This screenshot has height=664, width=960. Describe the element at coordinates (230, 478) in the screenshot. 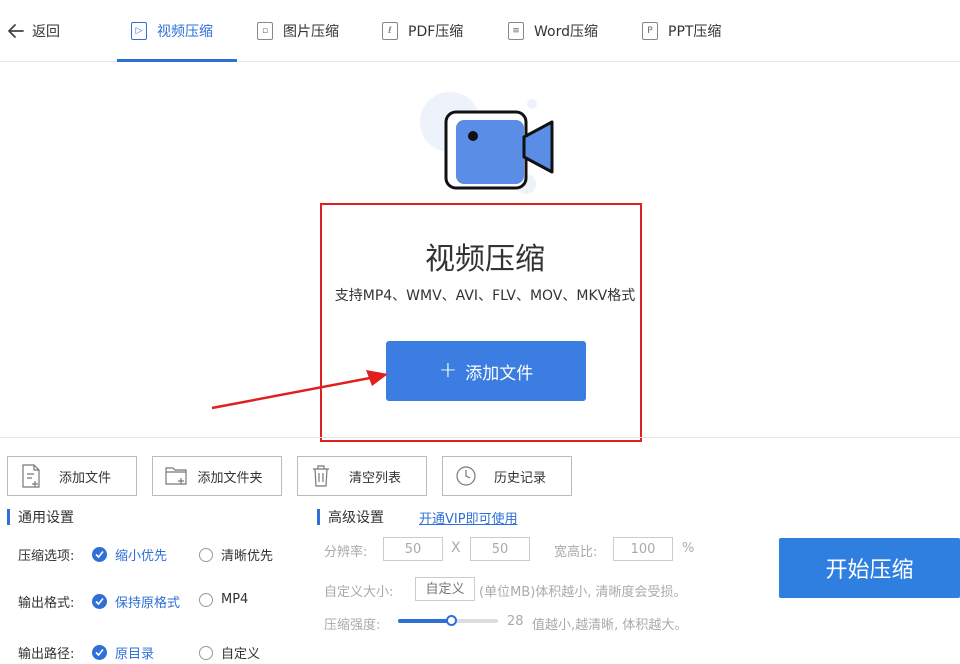

I see `toolbar-add-folder-label: 添加文件夹` at that location.